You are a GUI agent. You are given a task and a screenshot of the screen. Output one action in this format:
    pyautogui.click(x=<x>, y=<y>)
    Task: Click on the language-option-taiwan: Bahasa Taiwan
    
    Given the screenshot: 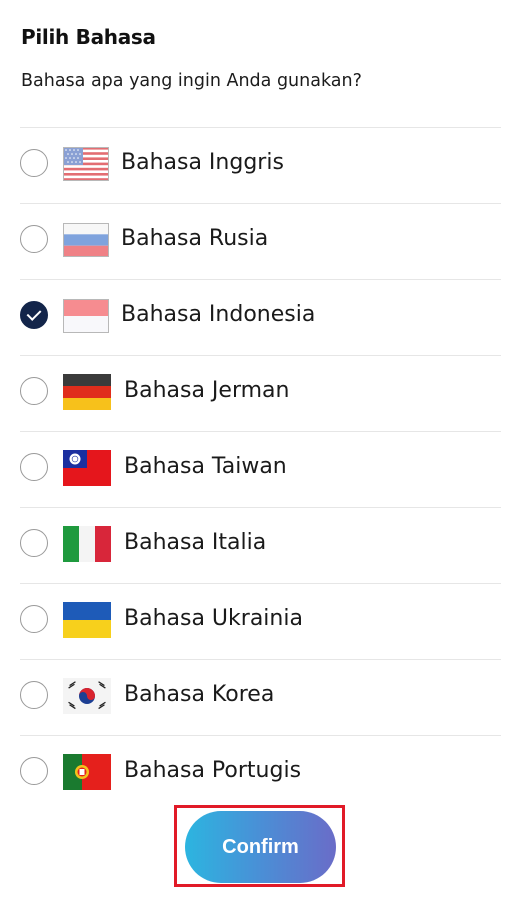 What is the action you would take?
    pyautogui.click(x=260, y=470)
    